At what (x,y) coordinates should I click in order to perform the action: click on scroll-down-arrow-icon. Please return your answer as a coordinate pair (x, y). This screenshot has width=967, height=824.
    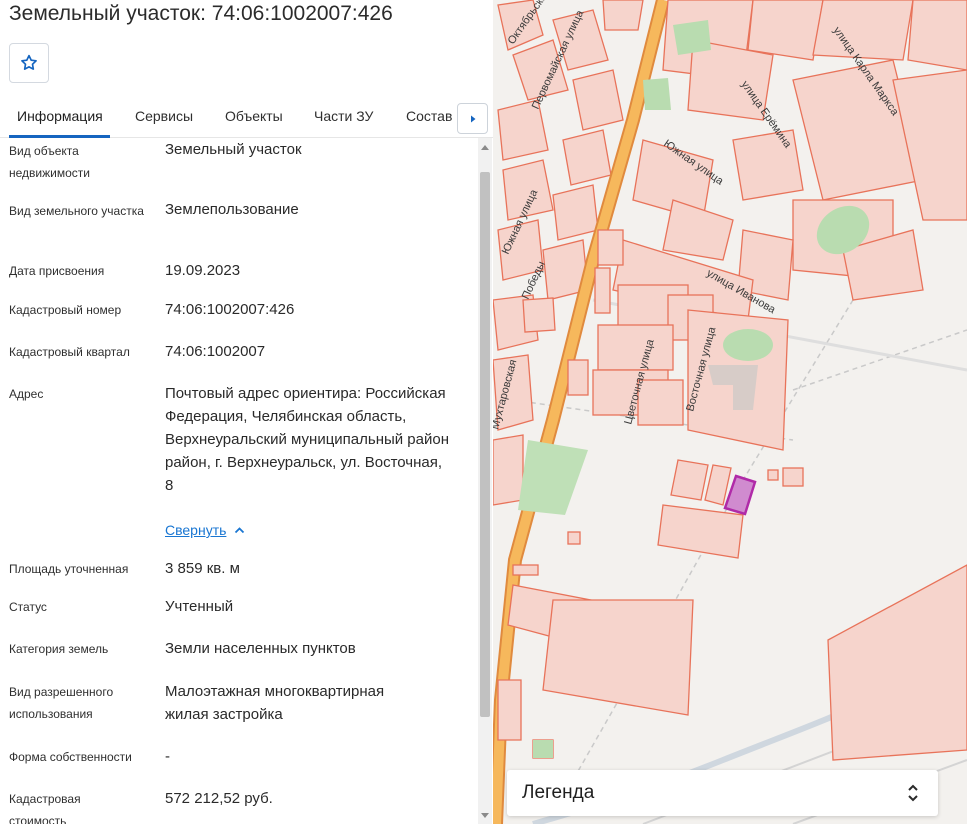
    Looking at the image, I should click on (485, 815).